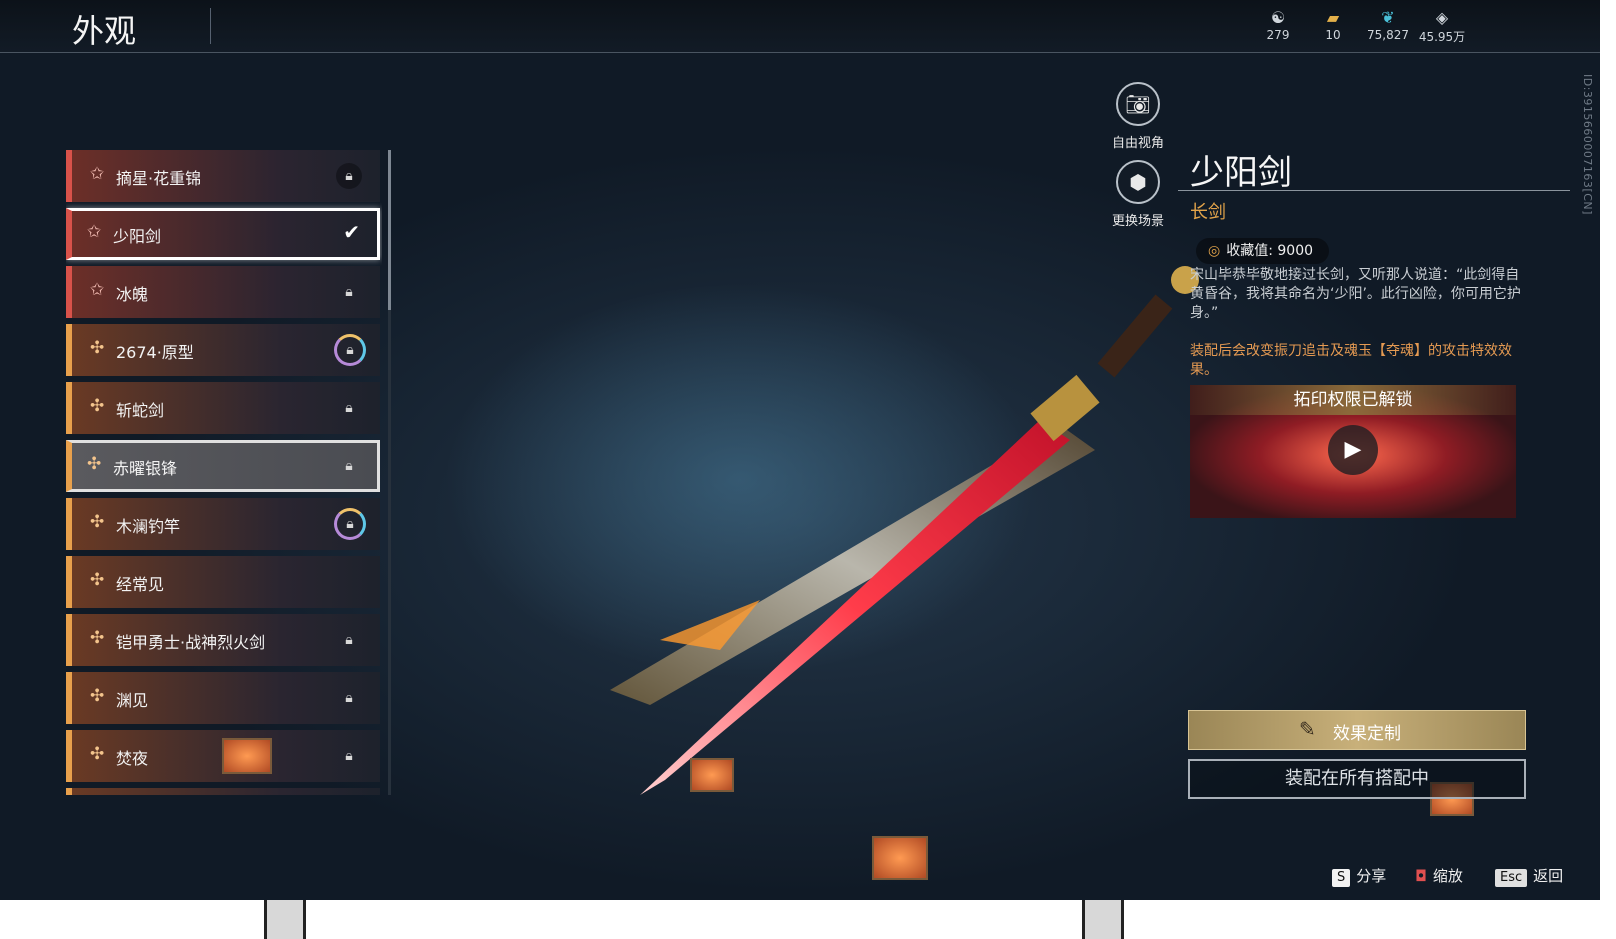  Describe the element at coordinates (1421, 876) in the screenshot. I see `mouse-icon: ◘` at that location.